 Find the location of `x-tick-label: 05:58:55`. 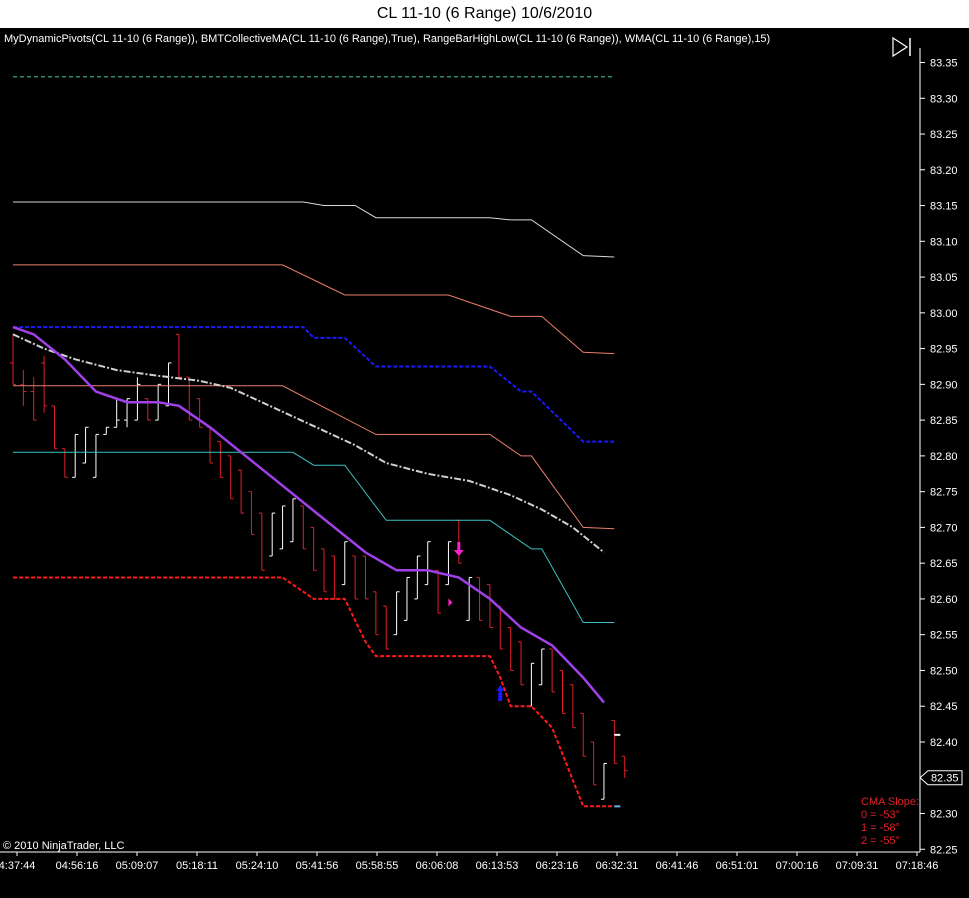

x-tick-label: 05:58:55 is located at coordinates (377, 866).